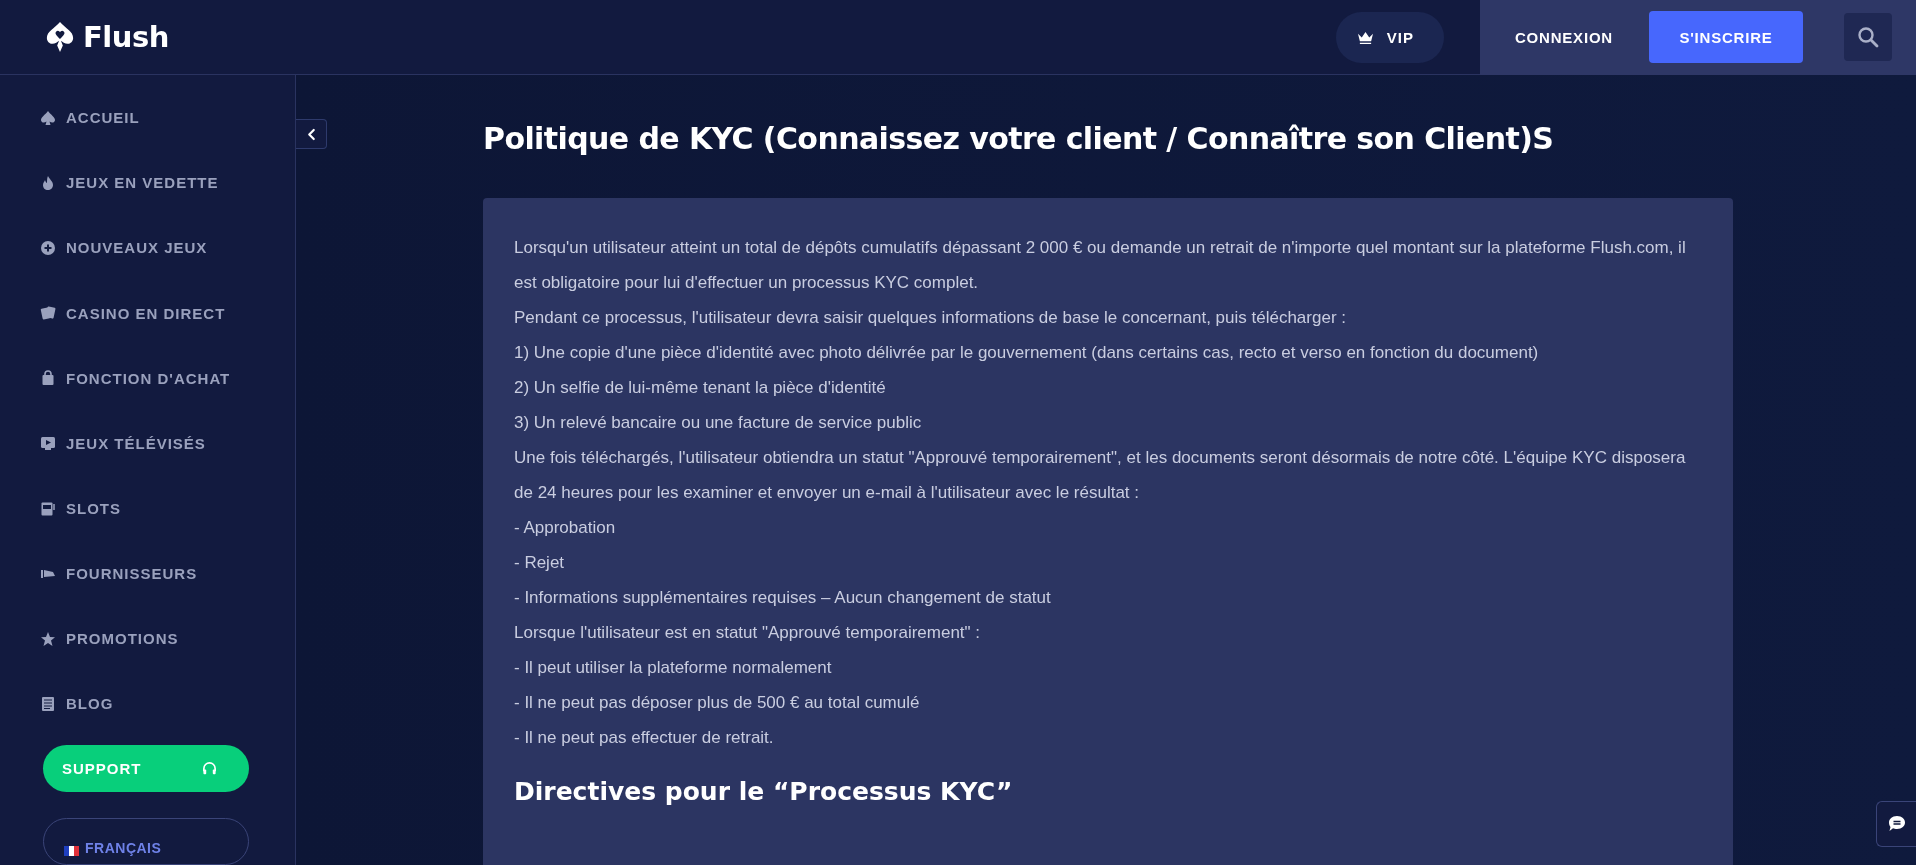  Describe the element at coordinates (700, 388) in the screenshot. I see `paragraph: 2) Un selfie de lui-même tenant la pièce d'identité` at that location.